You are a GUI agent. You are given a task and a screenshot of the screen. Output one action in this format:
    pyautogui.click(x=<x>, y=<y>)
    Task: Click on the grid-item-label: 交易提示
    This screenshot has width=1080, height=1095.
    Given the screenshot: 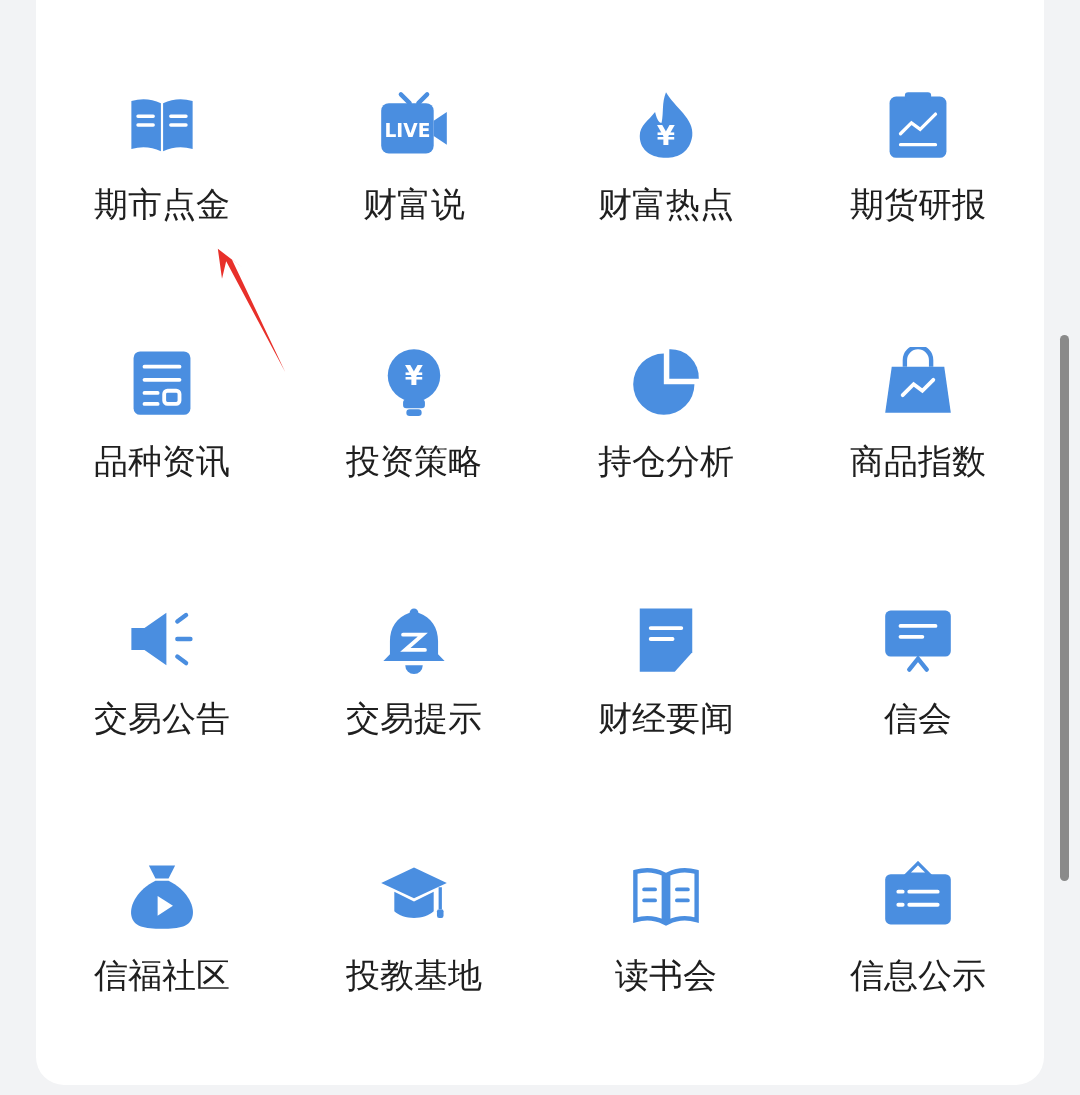 What is the action you would take?
    pyautogui.click(x=414, y=718)
    